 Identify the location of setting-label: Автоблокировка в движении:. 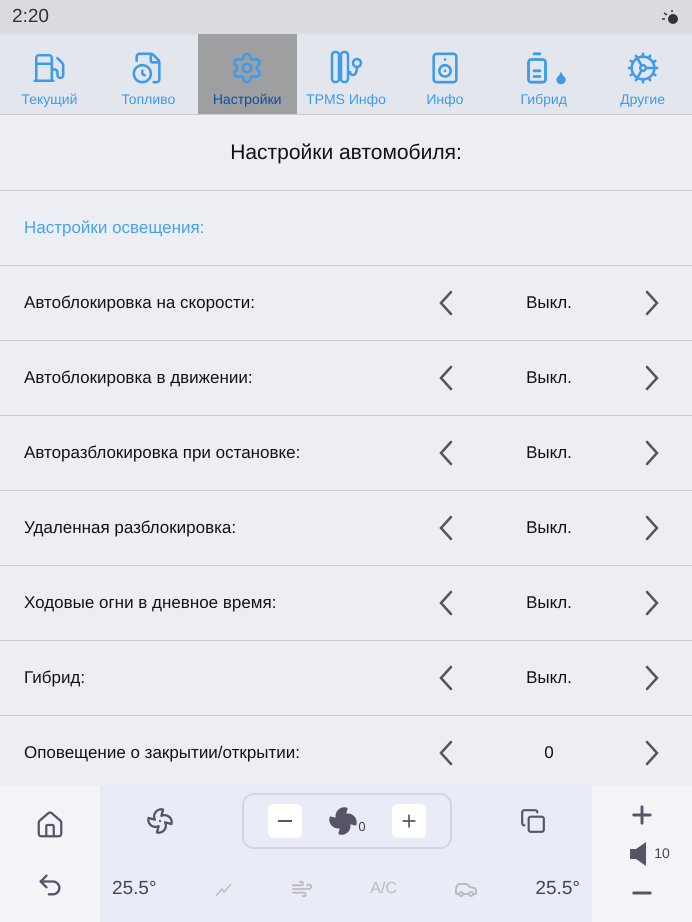
(139, 378).